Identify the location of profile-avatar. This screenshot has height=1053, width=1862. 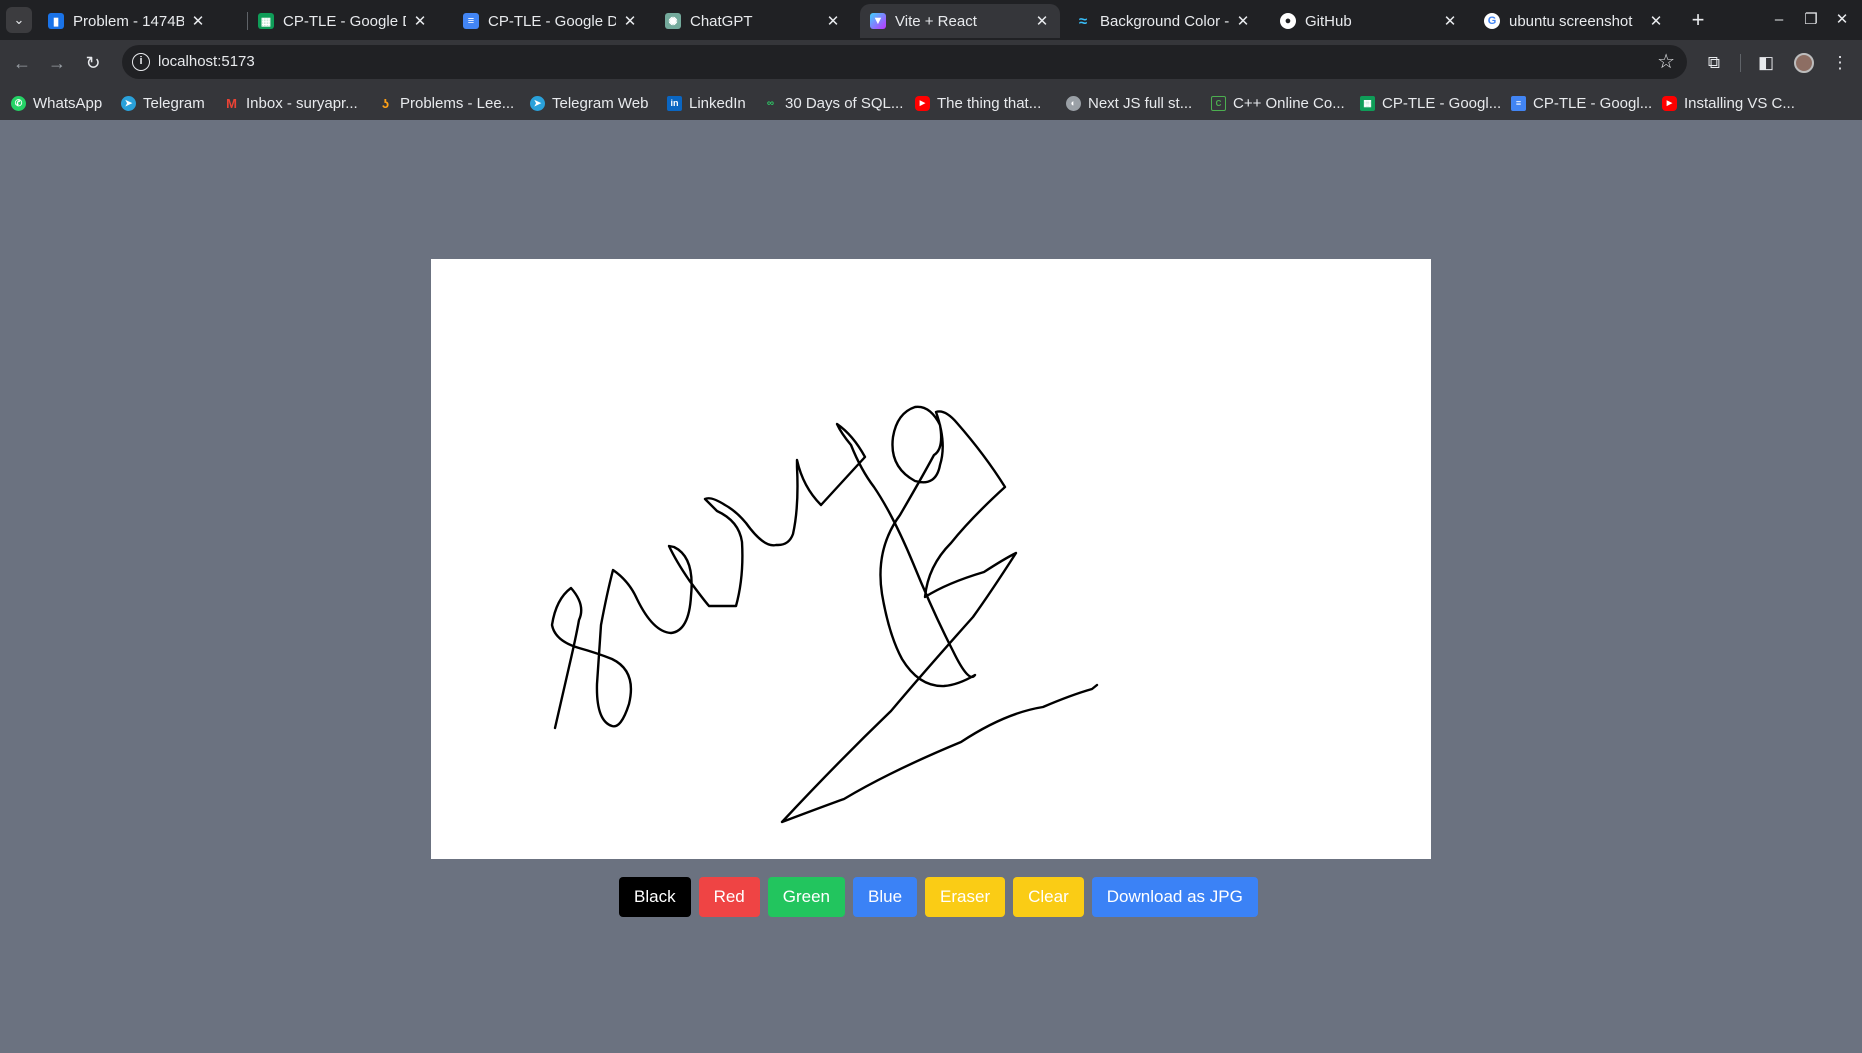
(1804, 63).